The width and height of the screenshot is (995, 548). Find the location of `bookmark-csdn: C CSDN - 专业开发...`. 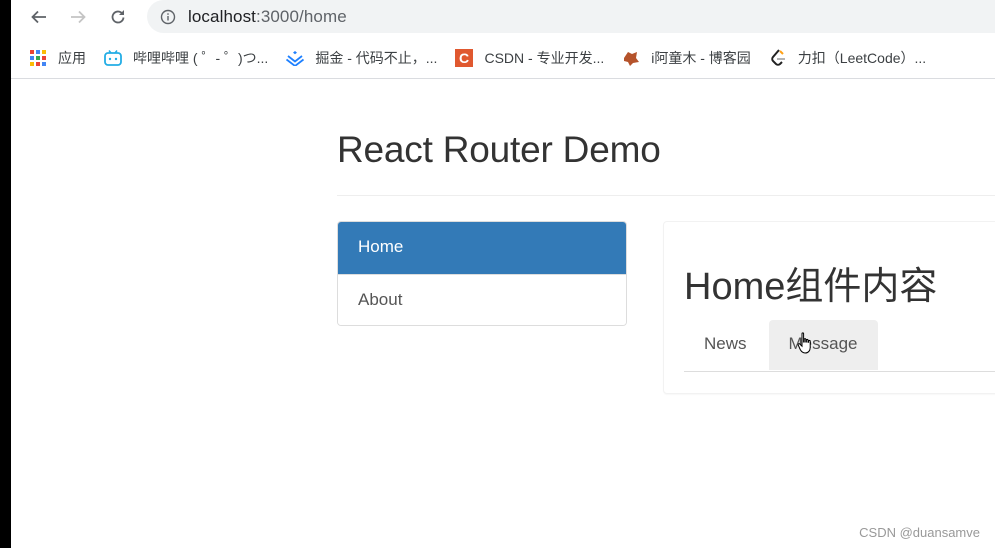

bookmark-csdn: C CSDN - 专业开发... is located at coordinates (529, 58).